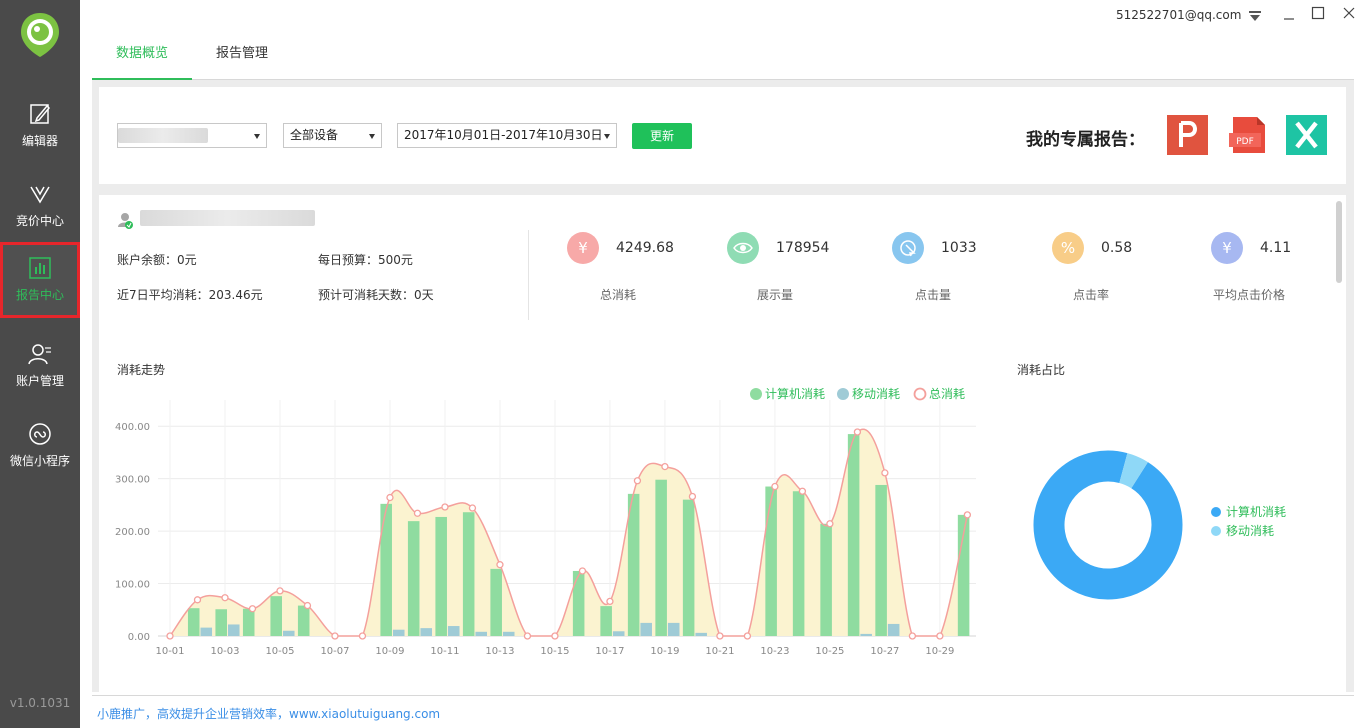 The image size is (1366, 728). Describe the element at coordinates (40, 280) in the screenshot. I see `sidebar-item-report: 报告中心` at that location.